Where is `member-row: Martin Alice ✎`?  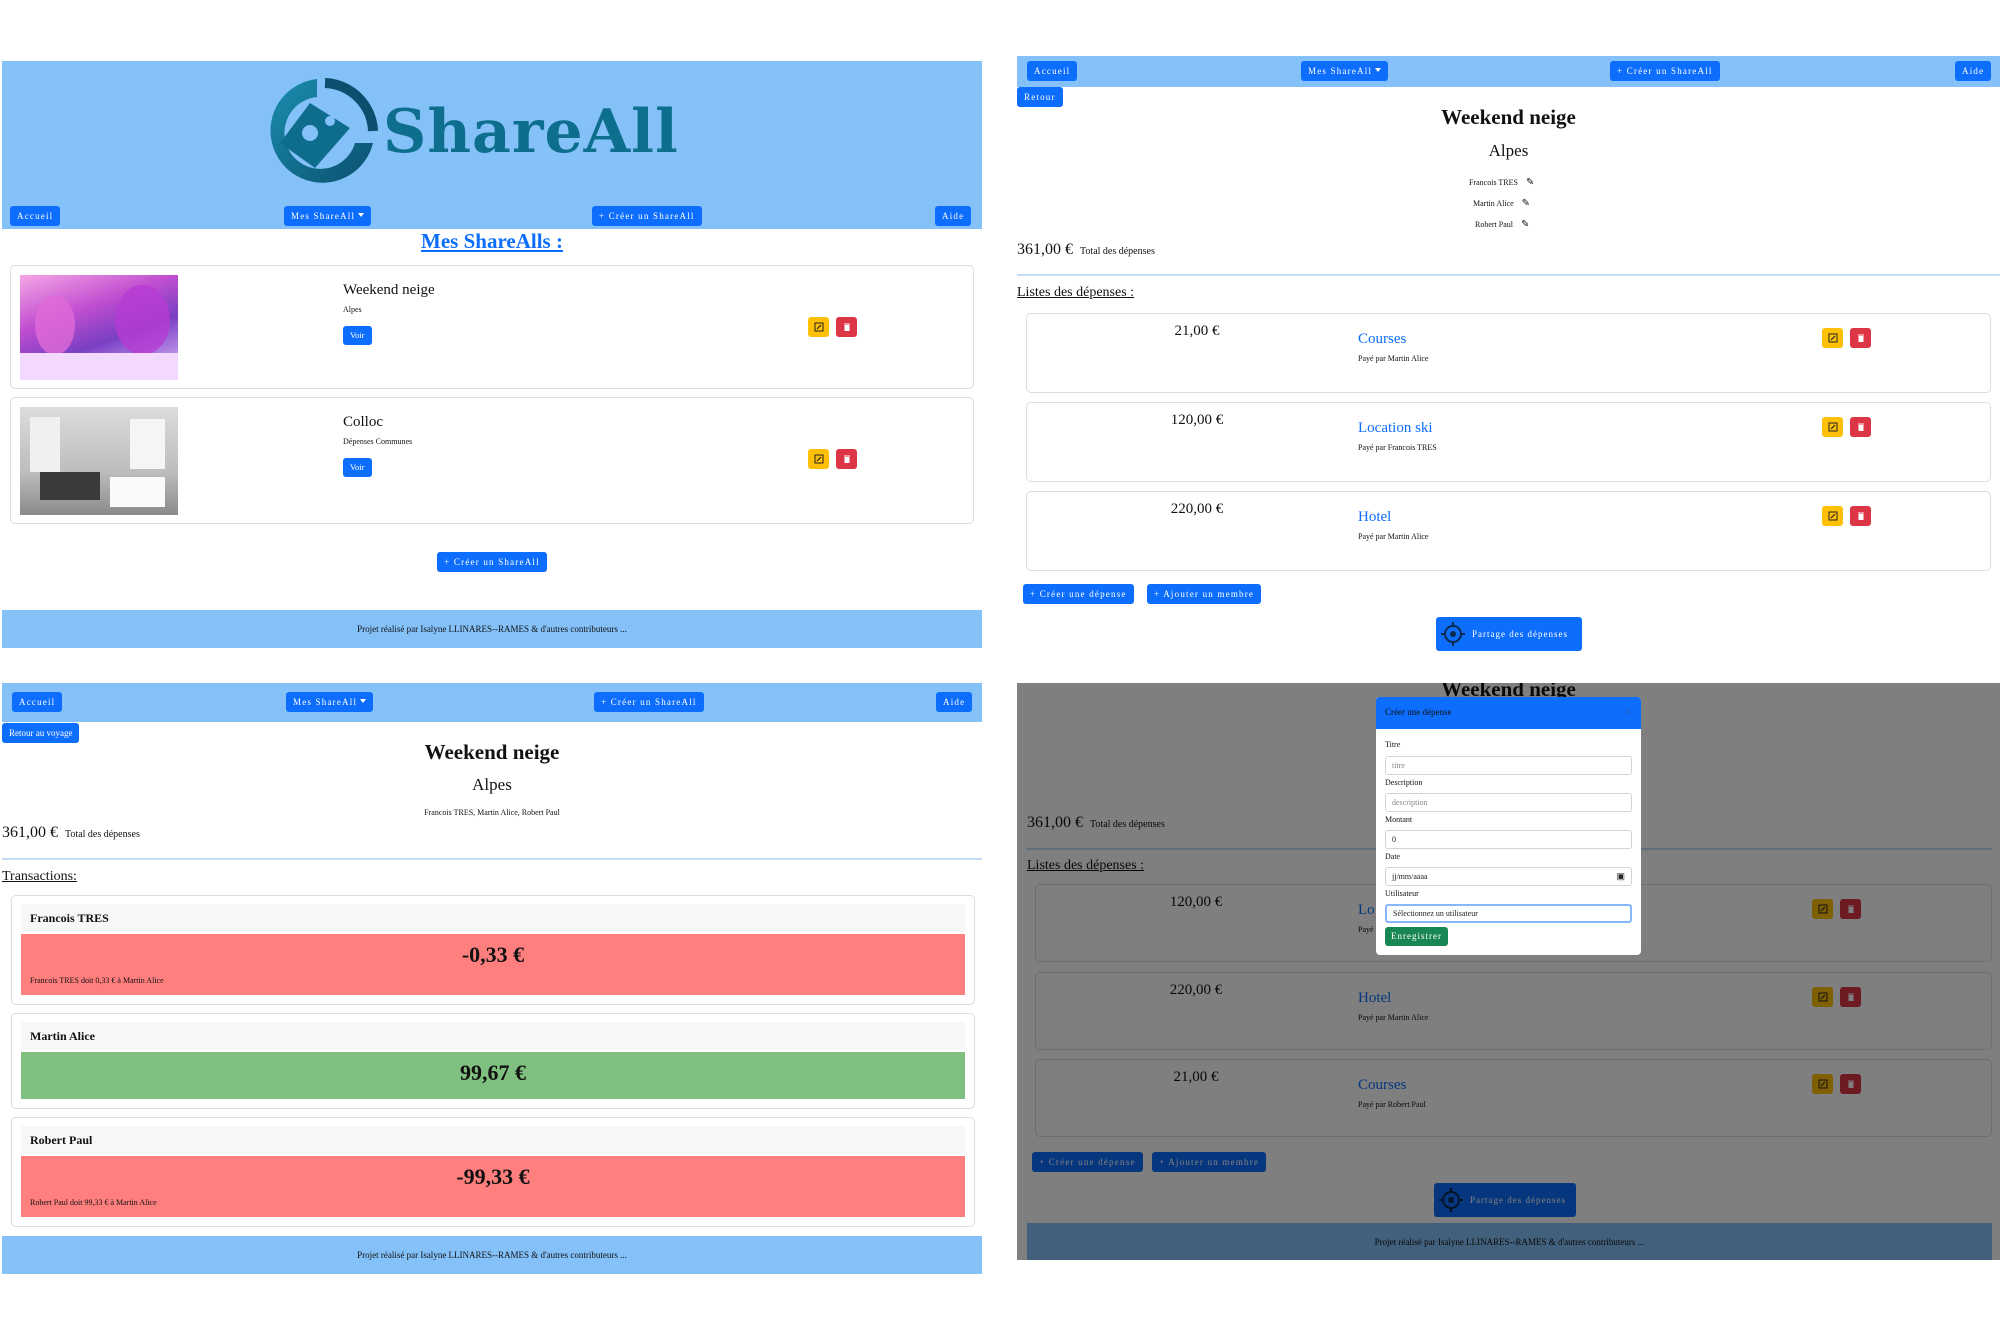 member-row: Martin Alice ✎ is located at coordinates (1513, 203).